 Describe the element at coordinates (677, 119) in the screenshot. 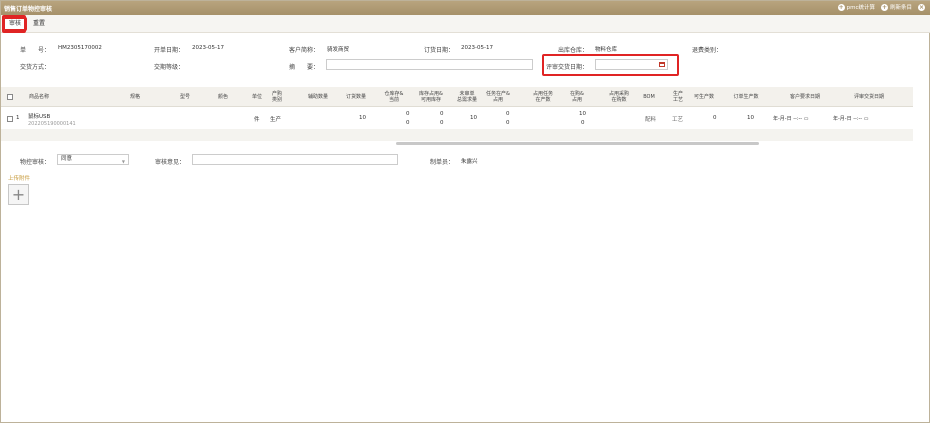

I see `row-process-link: 工艺` at that location.